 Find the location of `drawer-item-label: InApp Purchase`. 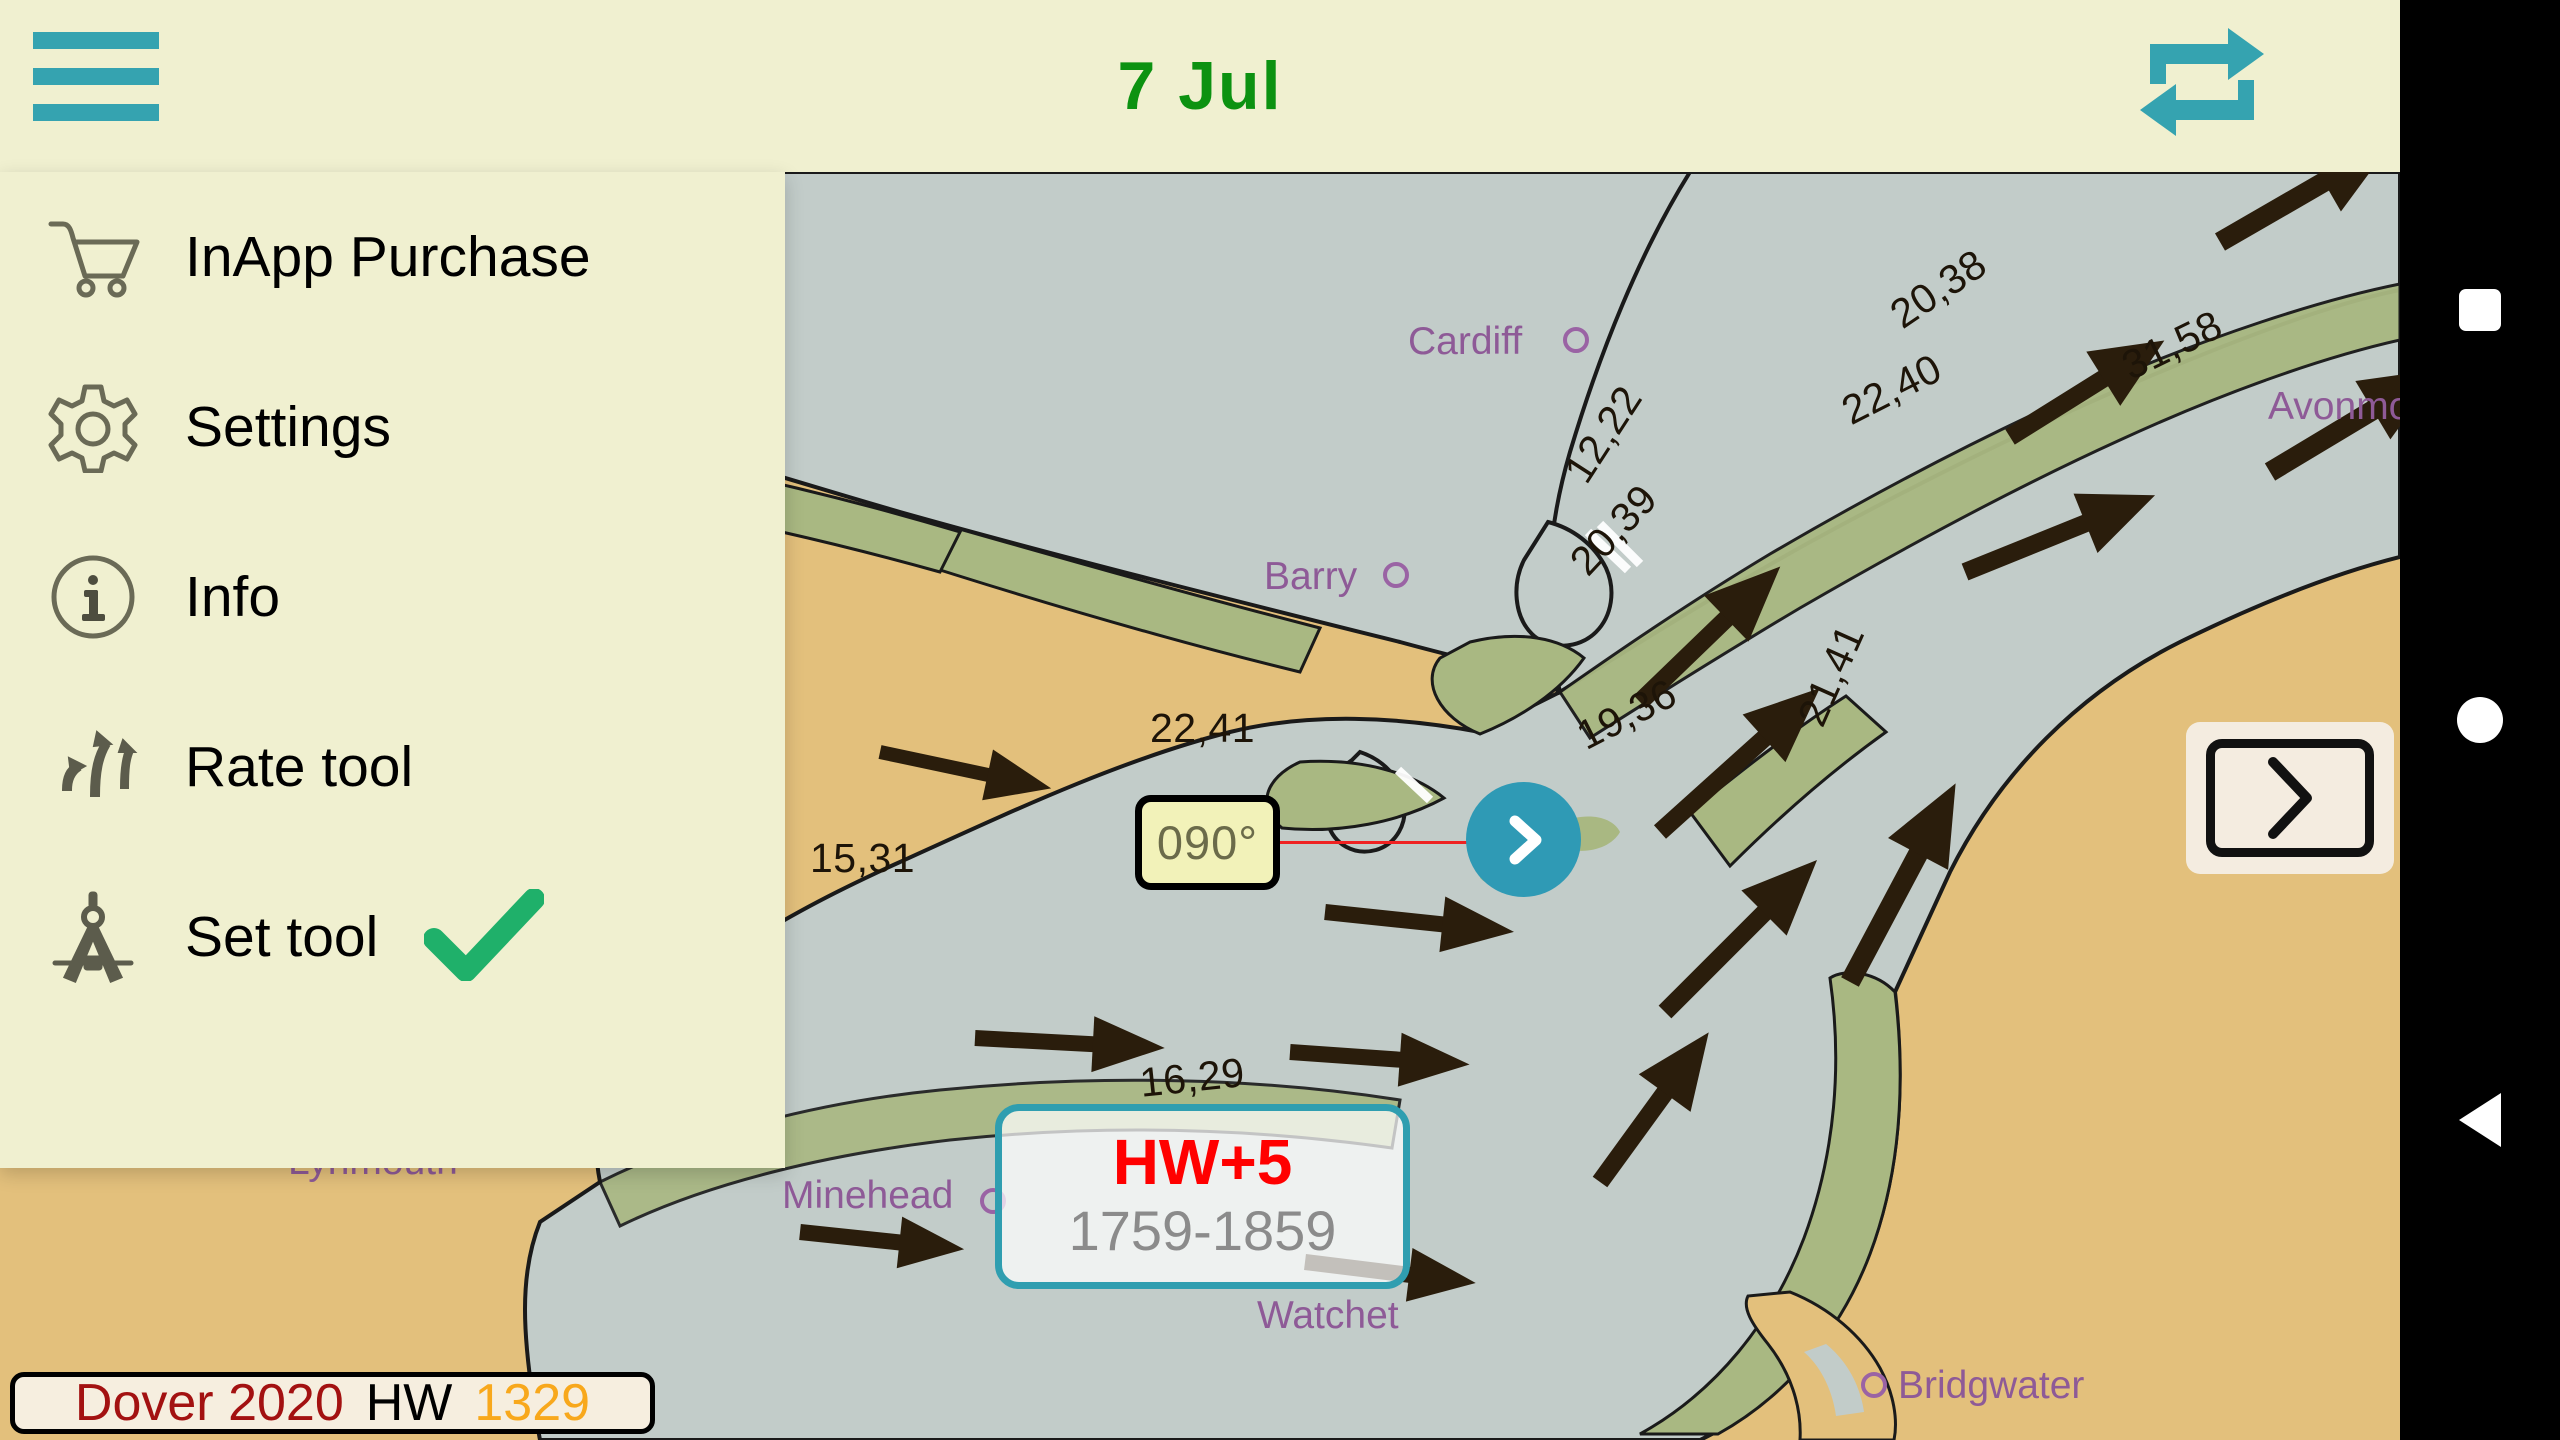

drawer-item-label: InApp Purchase is located at coordinates (388, 257).